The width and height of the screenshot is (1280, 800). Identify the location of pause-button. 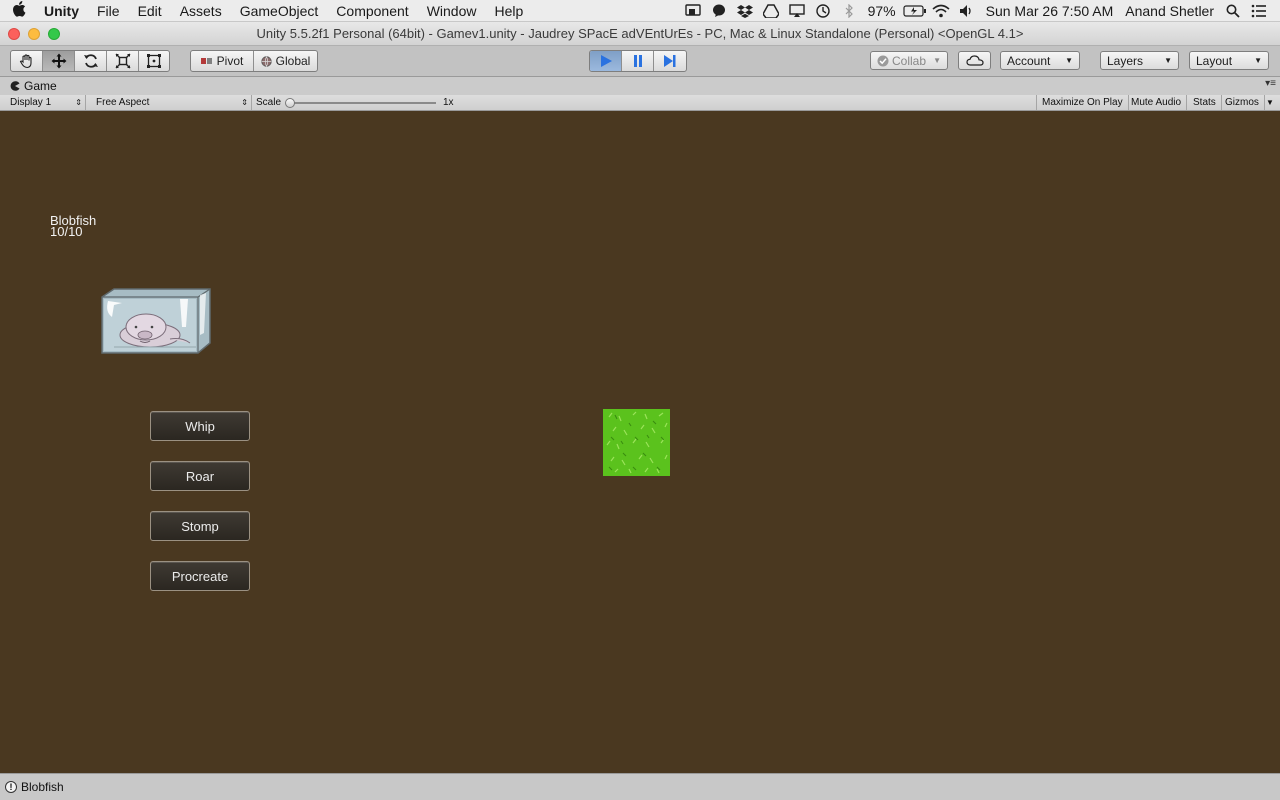
(638, 61).